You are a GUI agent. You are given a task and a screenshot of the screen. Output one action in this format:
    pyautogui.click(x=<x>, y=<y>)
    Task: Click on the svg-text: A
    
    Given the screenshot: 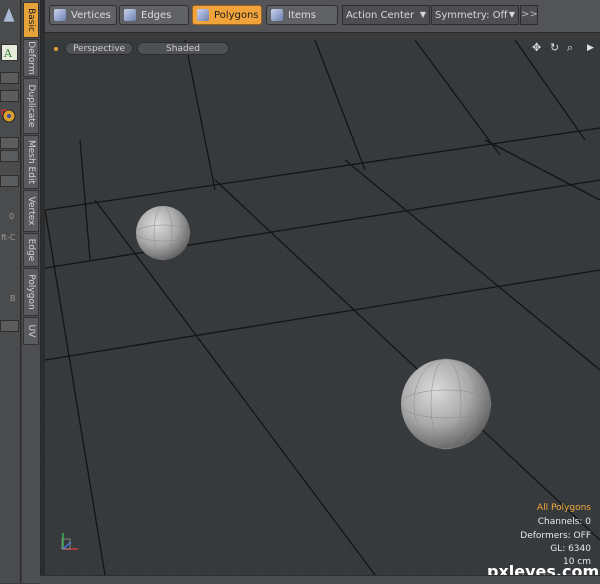 What is the action you would take?
    pyautogui.click(x=8, y=53)
    